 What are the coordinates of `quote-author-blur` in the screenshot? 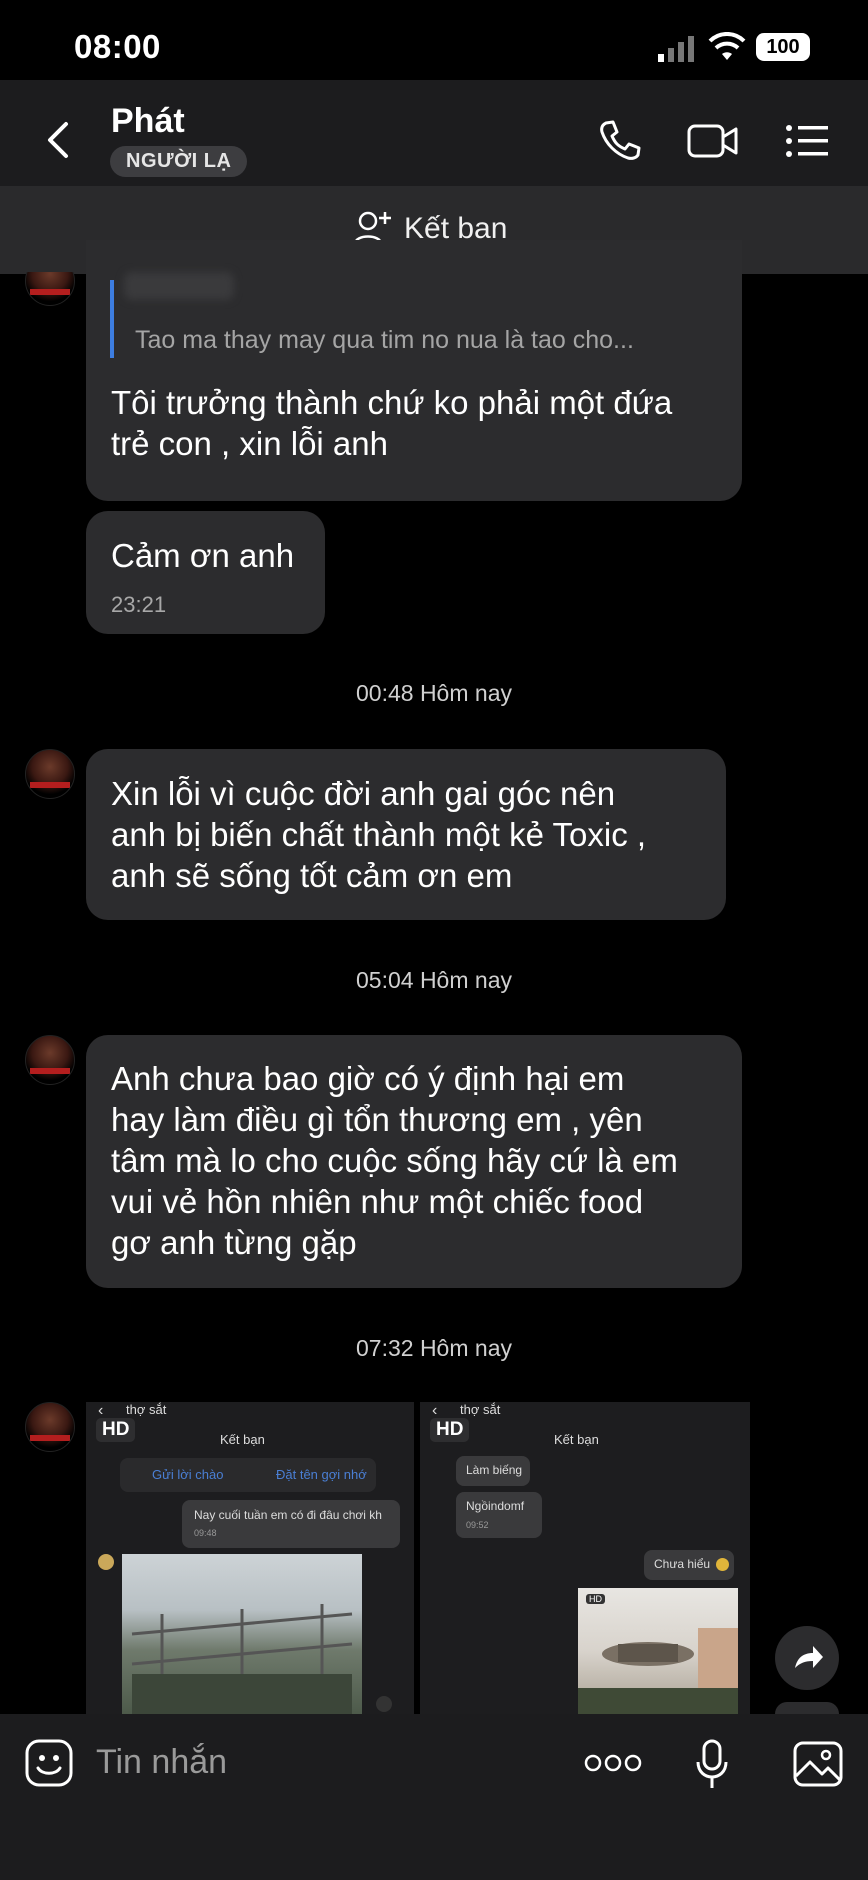 It's located at (179, 286).